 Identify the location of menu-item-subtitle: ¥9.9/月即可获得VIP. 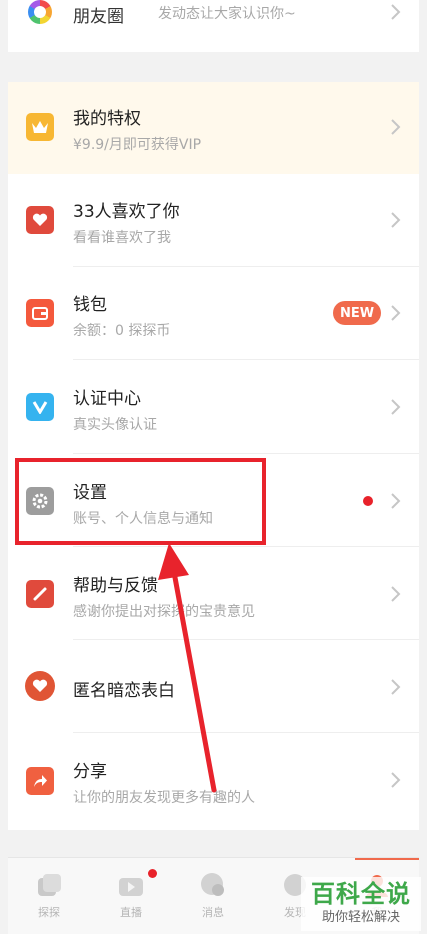
(137, 145).